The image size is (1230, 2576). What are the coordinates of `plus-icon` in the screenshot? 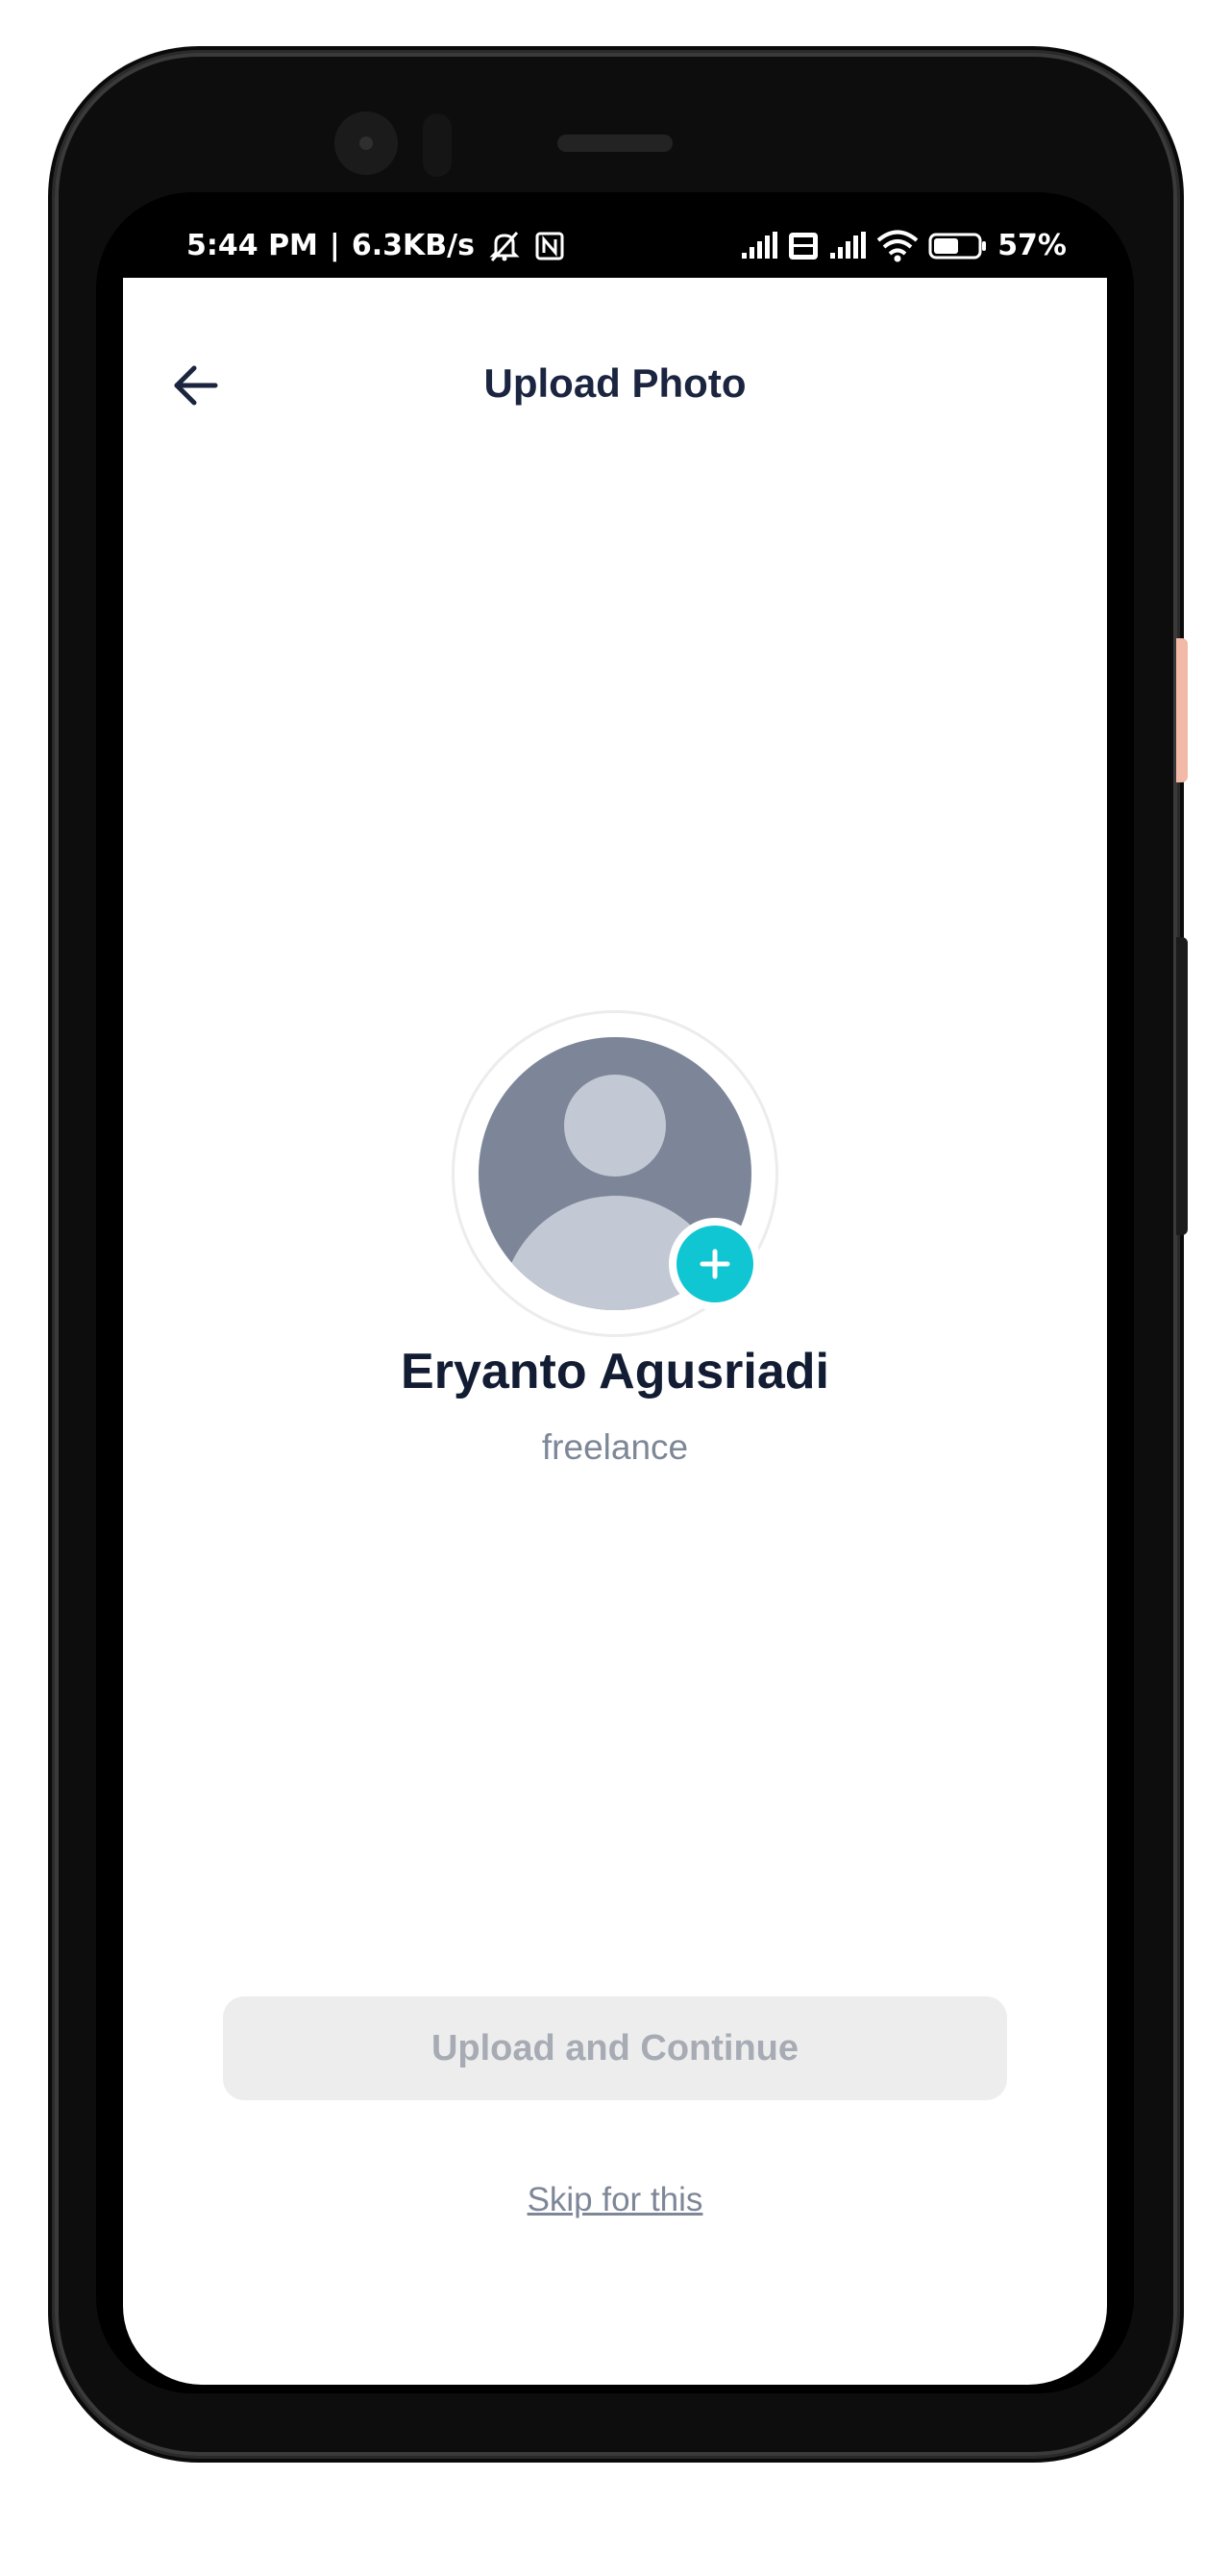 It's located at (715, 1264).